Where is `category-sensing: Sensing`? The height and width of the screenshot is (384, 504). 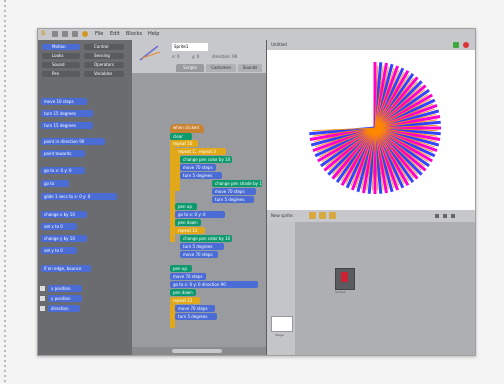
category-sensing: Sensing is located at coordinates (104, 56).